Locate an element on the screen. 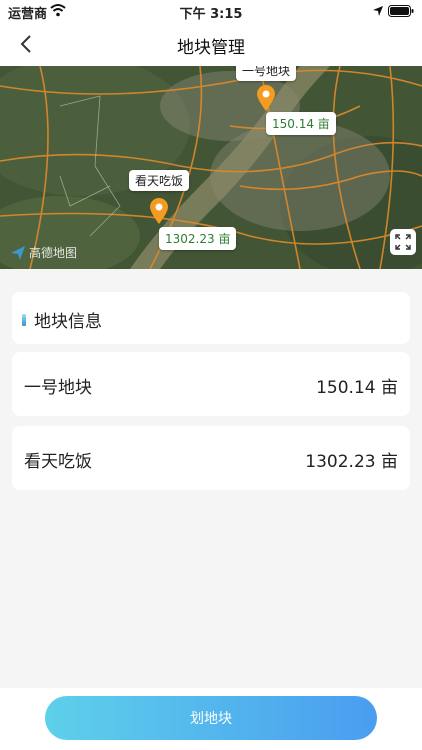 The width and height of the screenshot is (422, 750). marker-area-label: 150.14 亩 is located at coordinates (301, 123).